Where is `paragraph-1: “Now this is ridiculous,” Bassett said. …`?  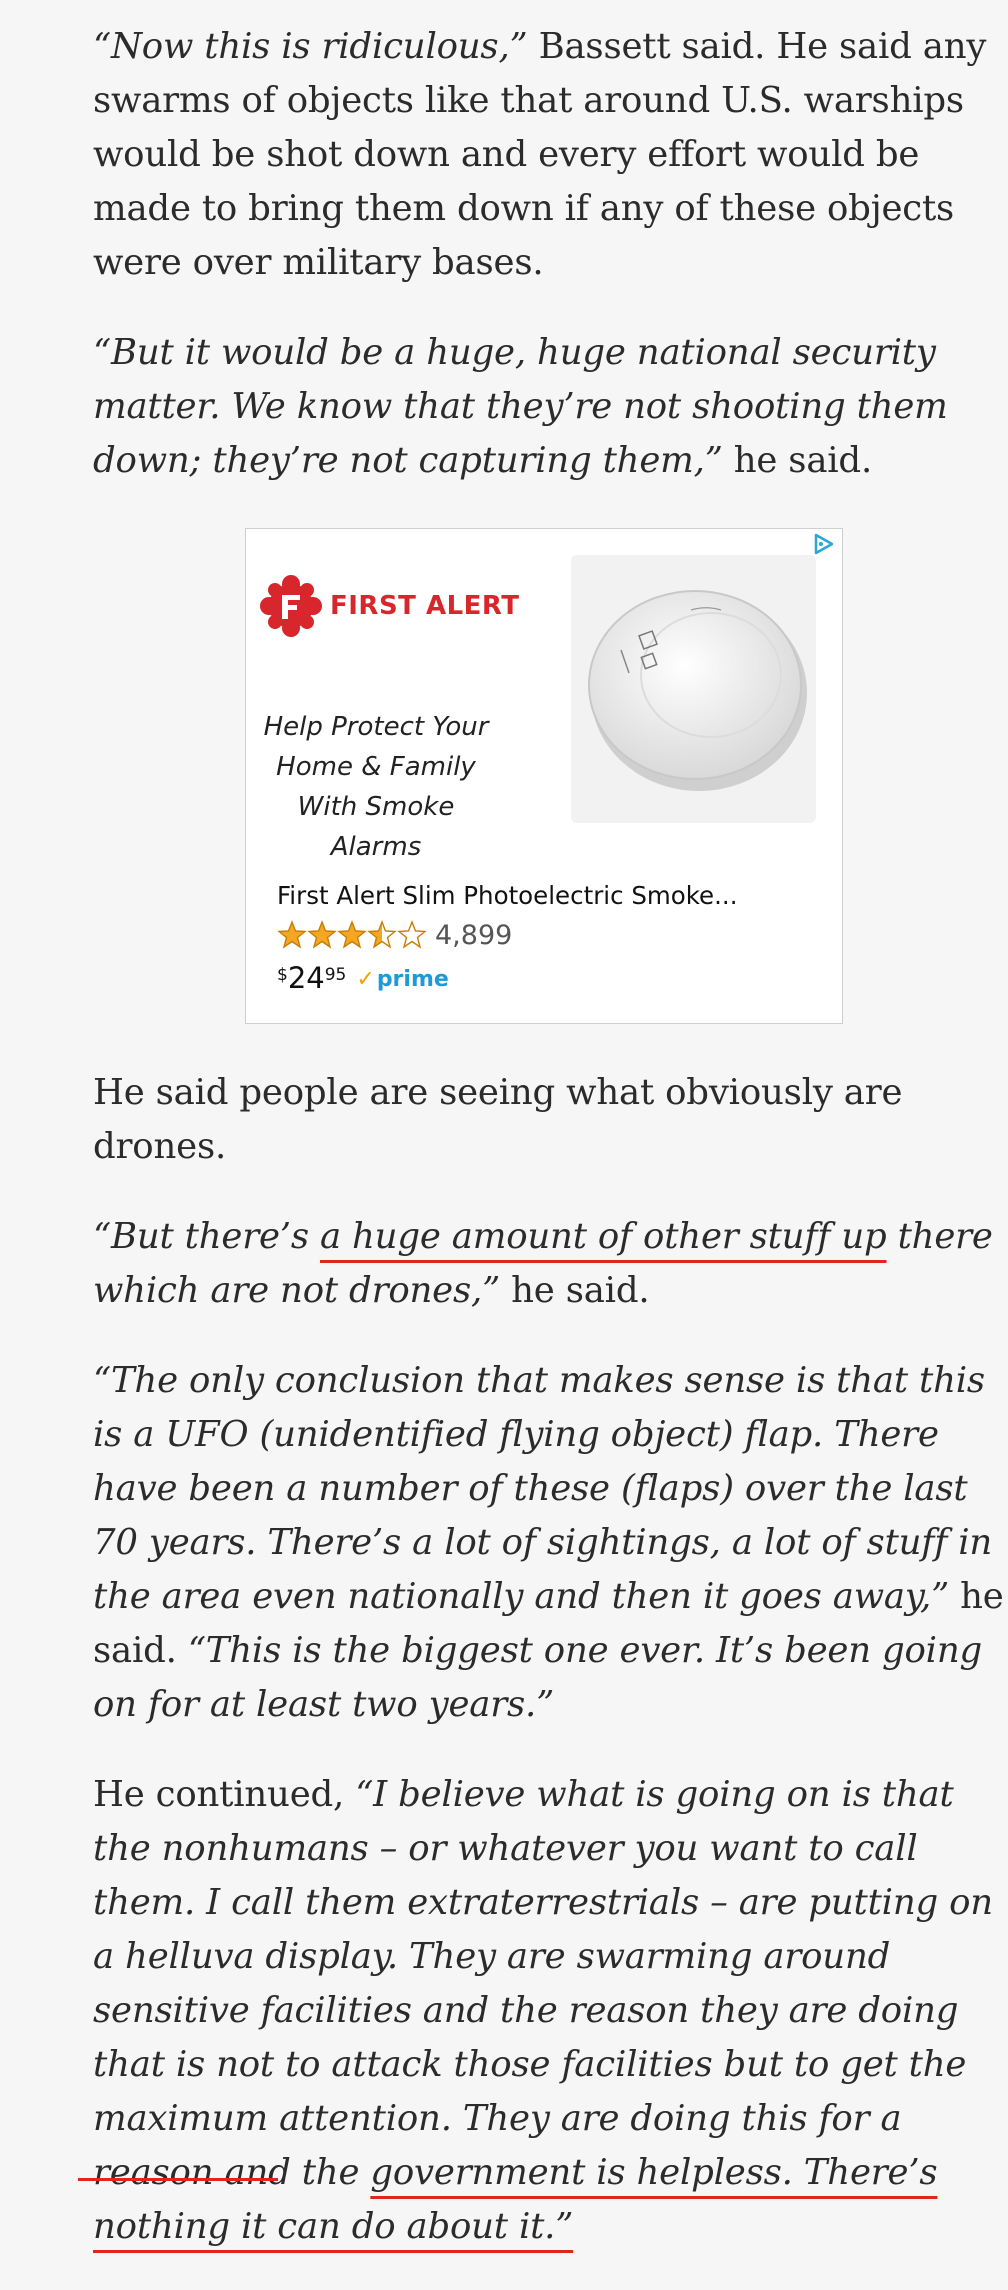
paragraph-1: “Now this is ridiculous,” Bassett said. … is located at coordinates (550, 155).